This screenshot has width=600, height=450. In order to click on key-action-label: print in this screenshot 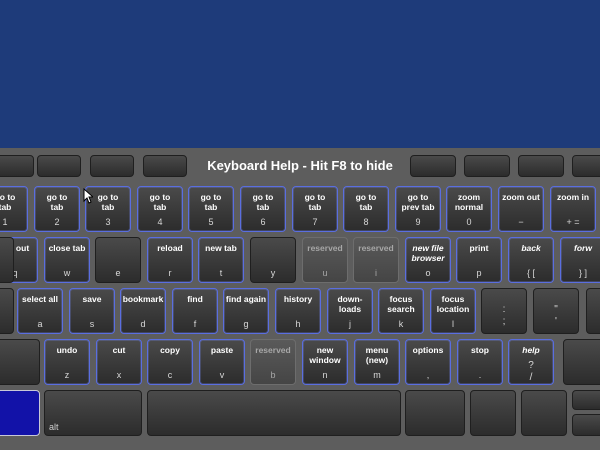, I will do `click(479, 248)`.